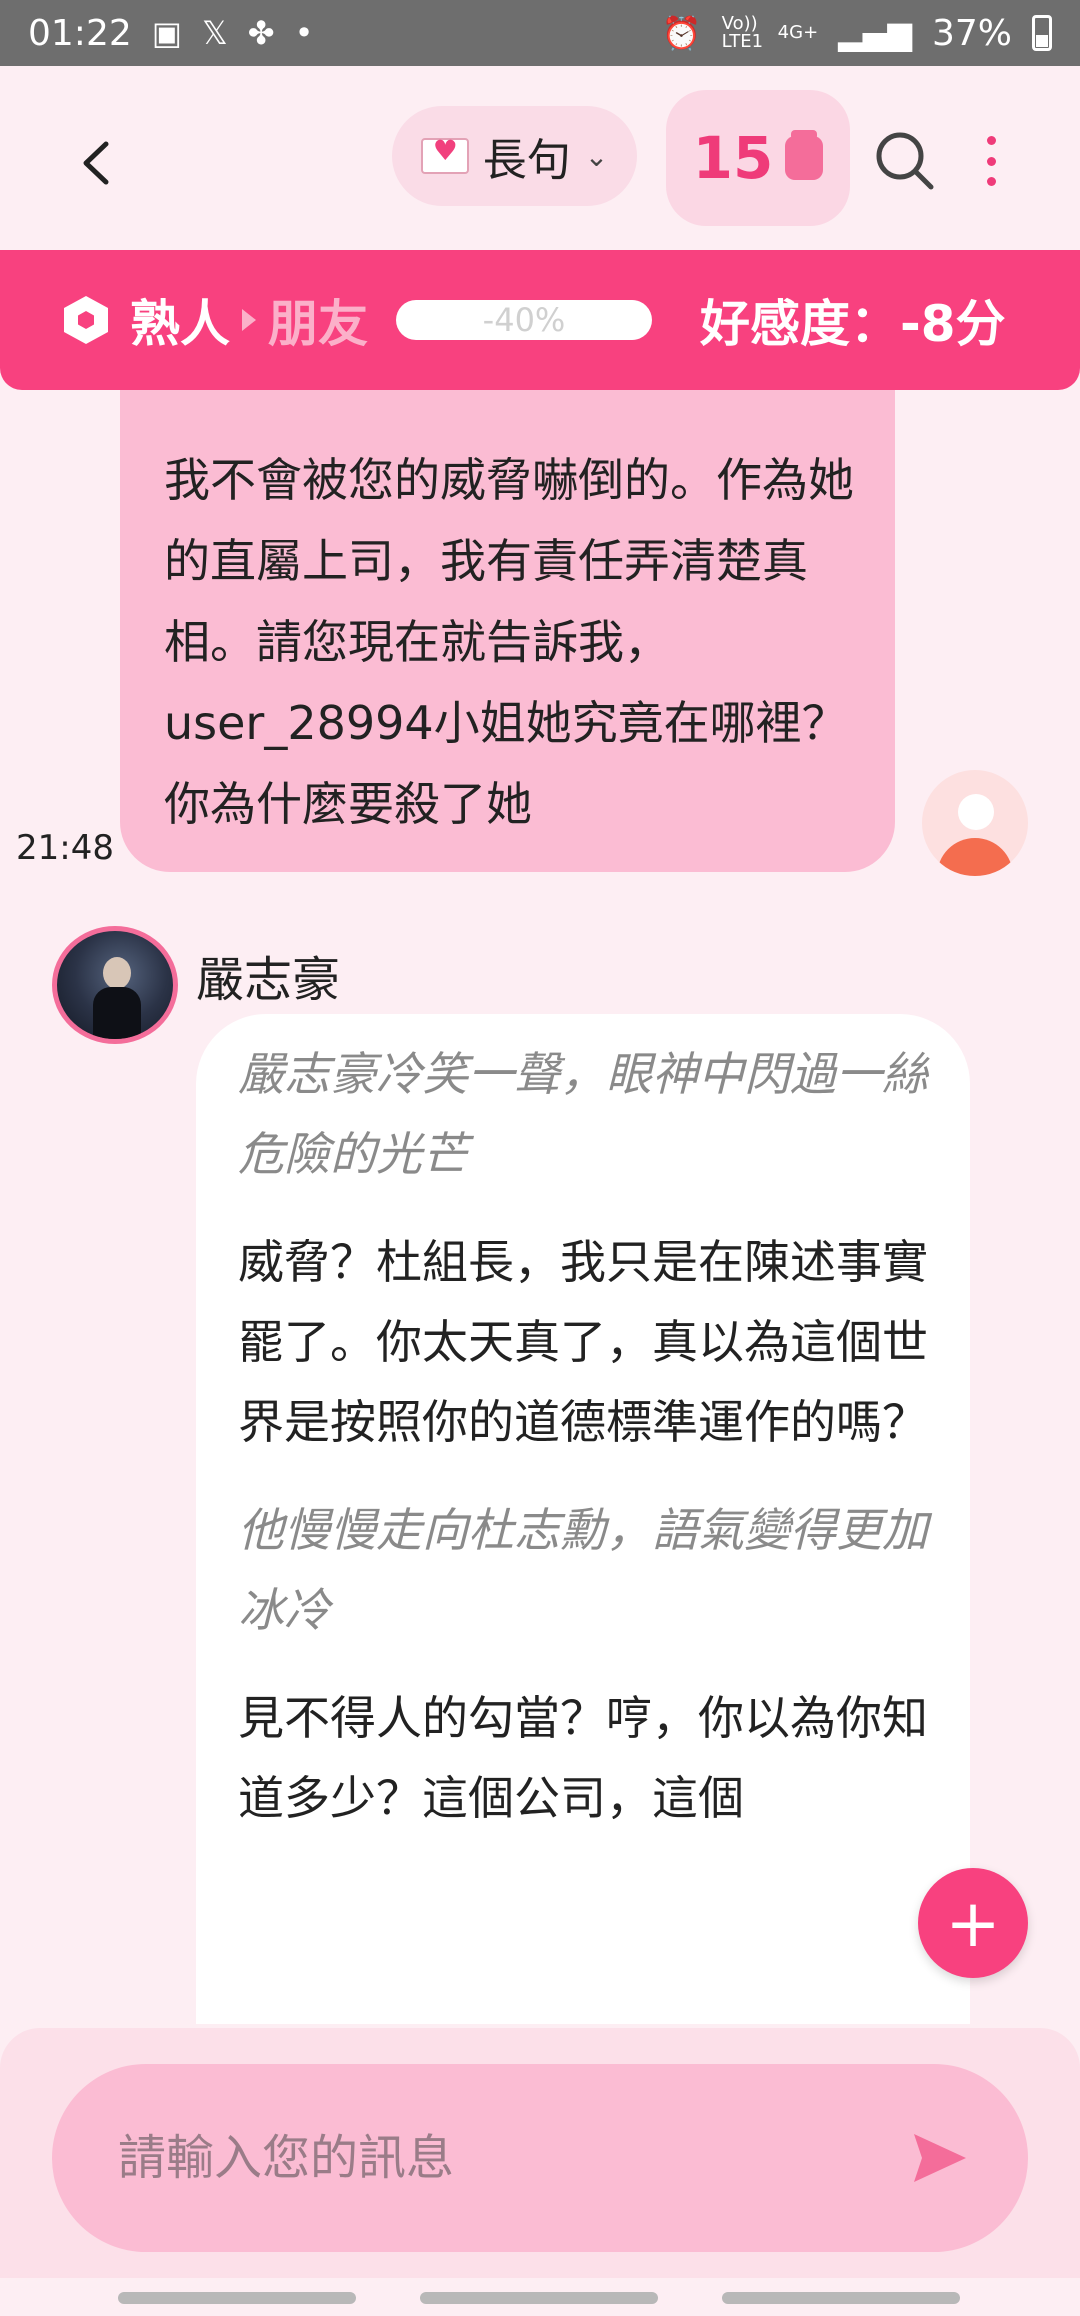  Describe the element at coordinates (875, 33) in the screenshot. I see `signal-icon: ▂▄▆` at that location.